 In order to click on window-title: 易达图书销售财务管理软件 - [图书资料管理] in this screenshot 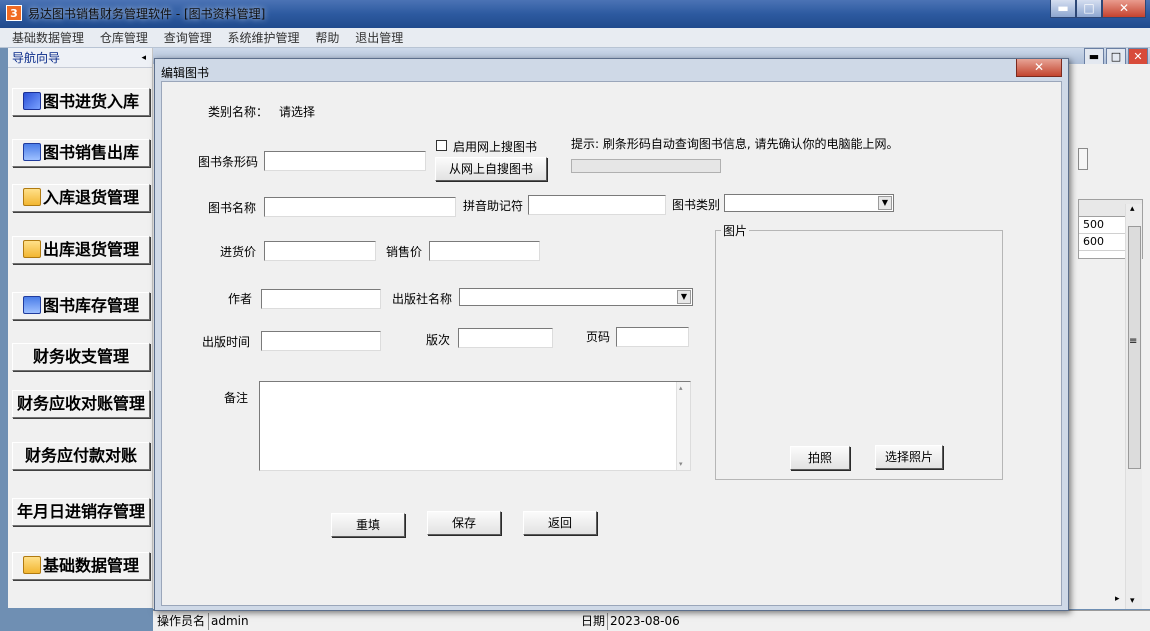, I will do `click(147, 14)`.